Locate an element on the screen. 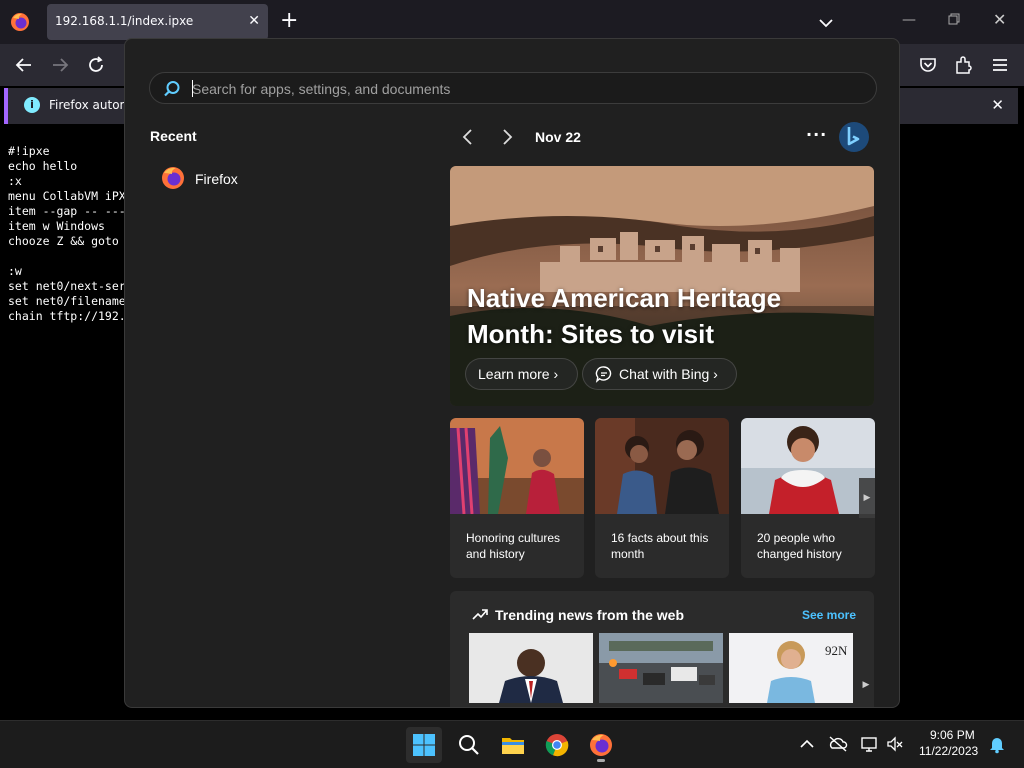  bing-icon is located at coordinates (854, 137).